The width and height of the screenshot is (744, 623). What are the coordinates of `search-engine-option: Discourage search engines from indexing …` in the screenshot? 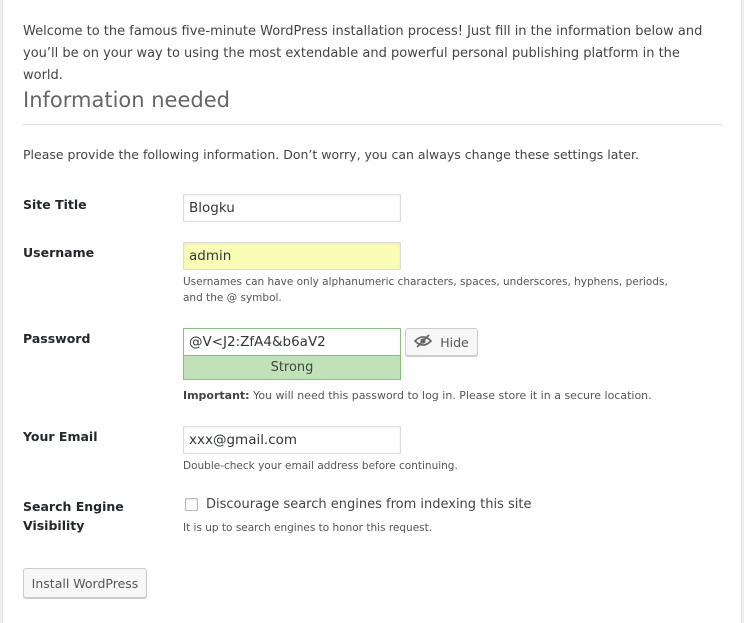 It's located at (358, 504).